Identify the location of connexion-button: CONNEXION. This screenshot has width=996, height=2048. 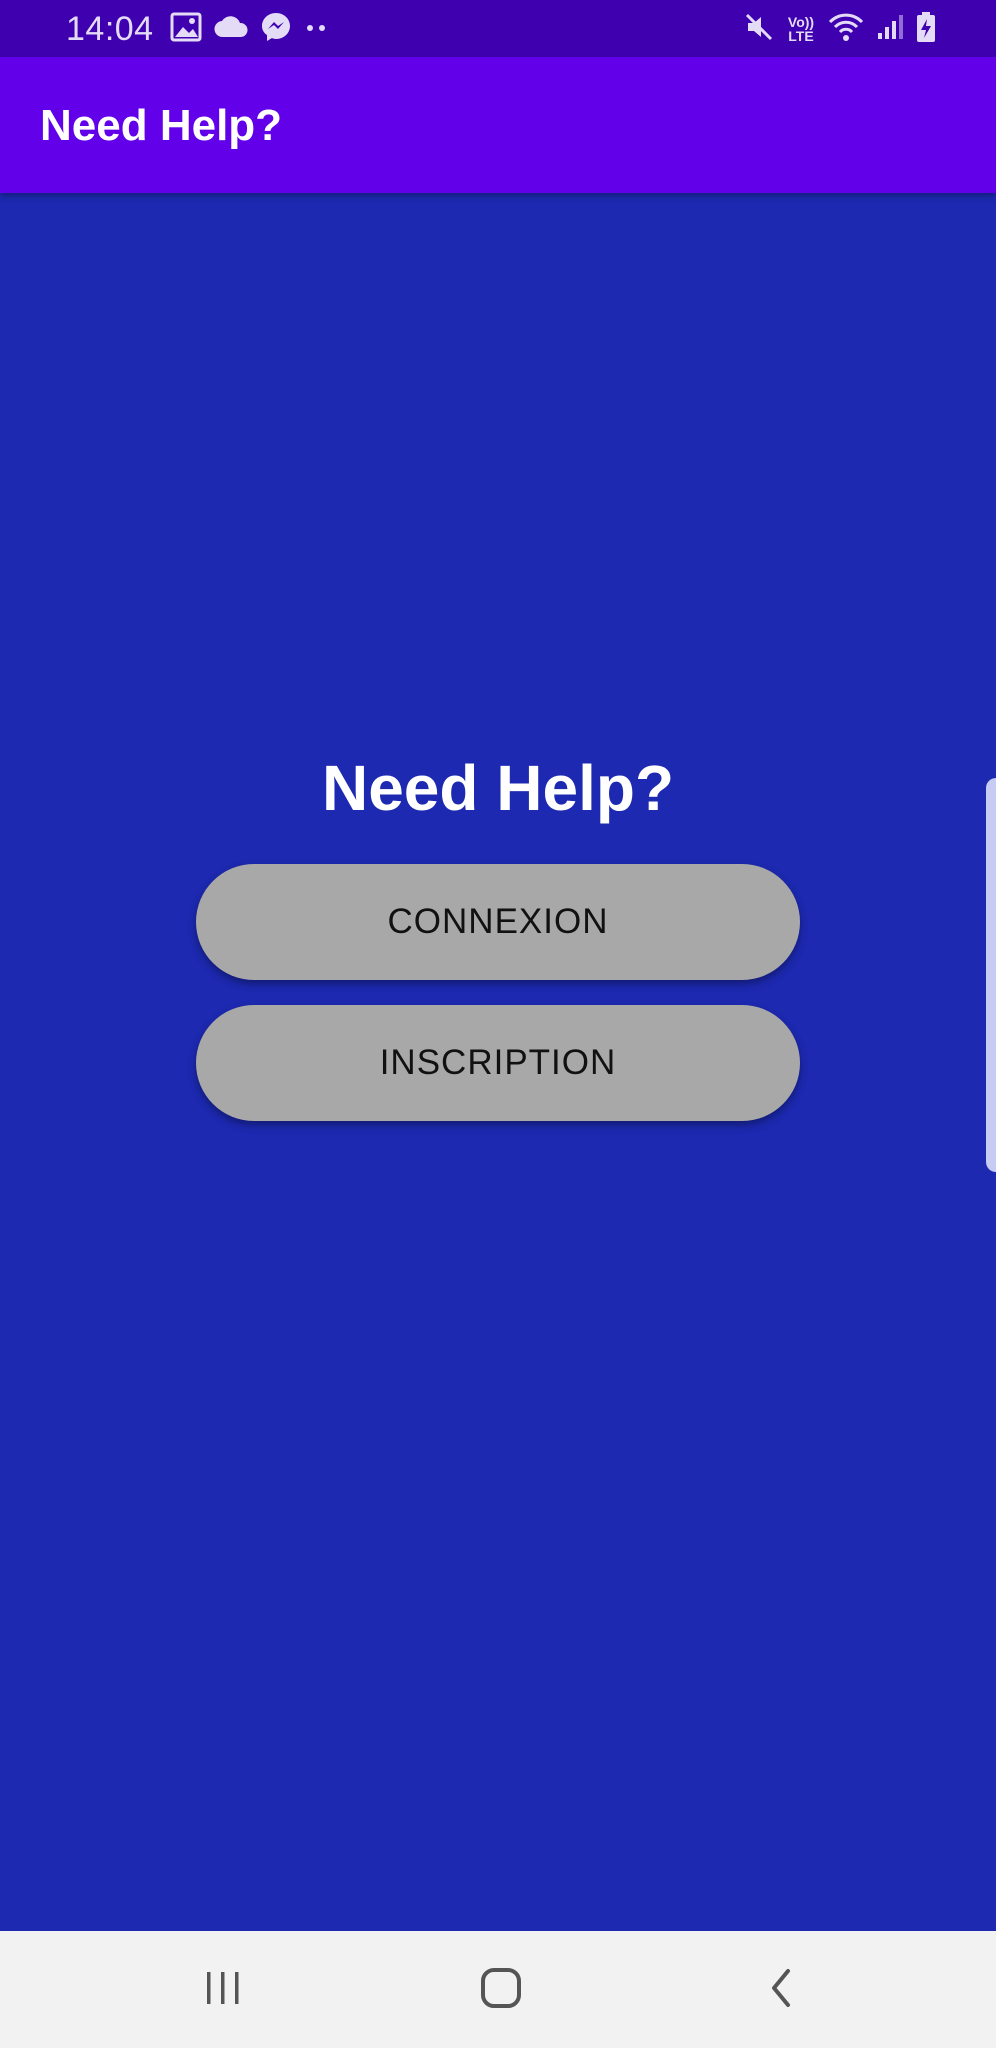
(498, 922).